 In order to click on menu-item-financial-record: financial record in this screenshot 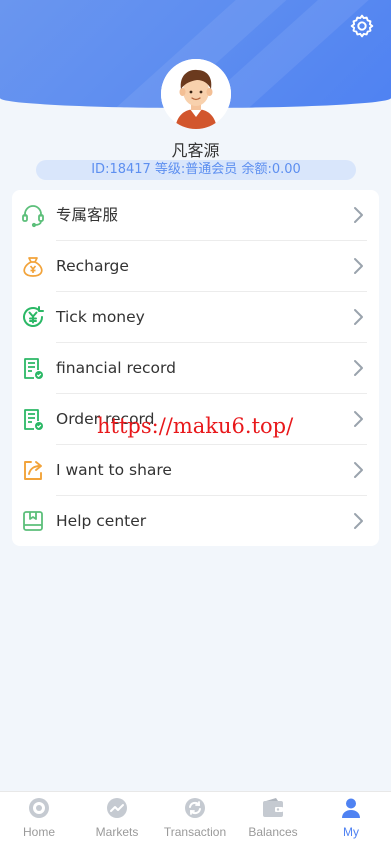, I will do `click(195, 368)`.